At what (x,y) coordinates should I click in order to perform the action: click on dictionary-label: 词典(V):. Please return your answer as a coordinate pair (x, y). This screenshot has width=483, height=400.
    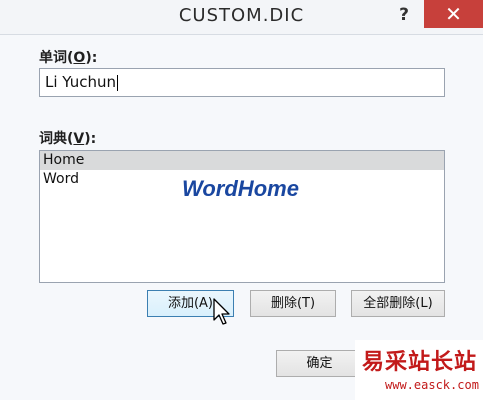
    Looking at the image, I should click on (68, 139).